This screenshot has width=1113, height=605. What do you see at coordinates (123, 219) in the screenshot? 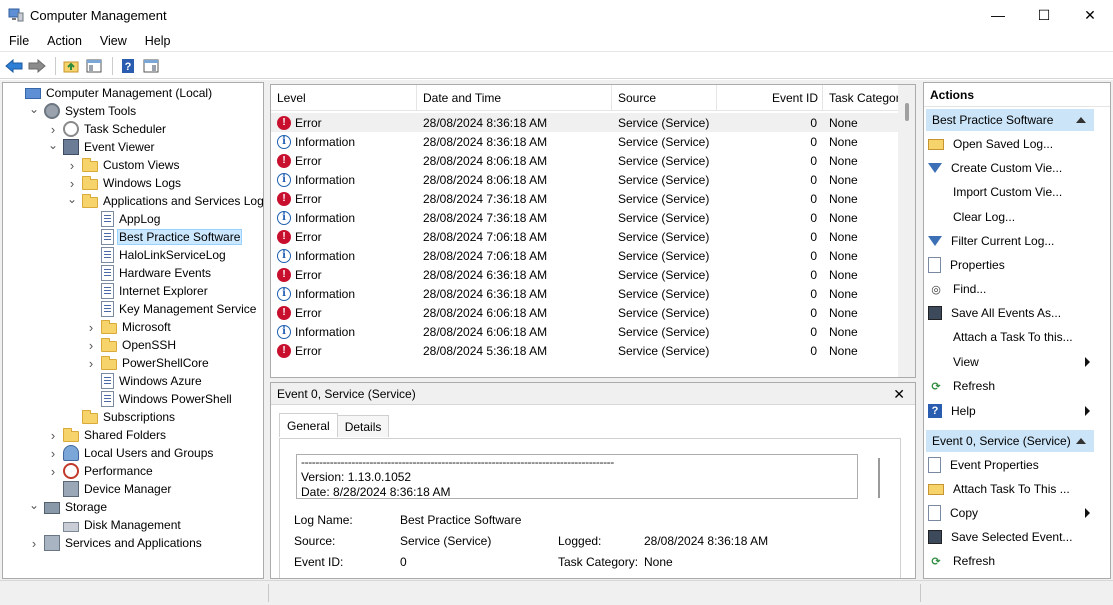
I see `tree-item-applog: AppLog` at bounding box center [123, 219].